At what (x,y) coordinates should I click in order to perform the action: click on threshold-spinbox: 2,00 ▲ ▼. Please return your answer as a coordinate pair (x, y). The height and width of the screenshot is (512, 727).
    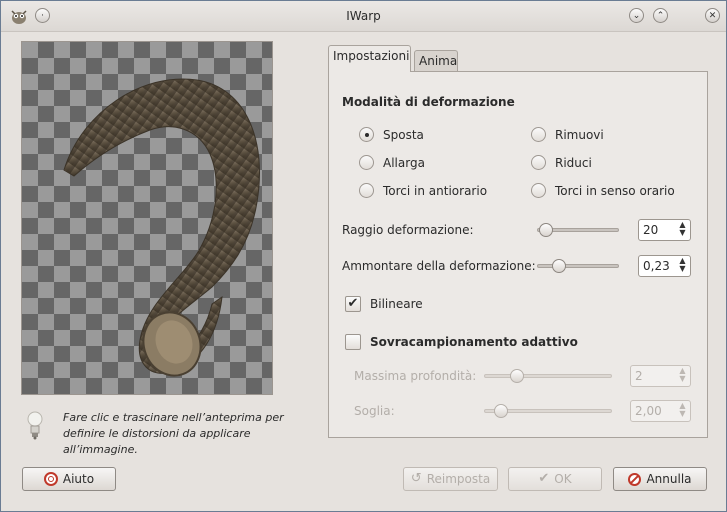
    Looking at the image, I should click on (660, 411).